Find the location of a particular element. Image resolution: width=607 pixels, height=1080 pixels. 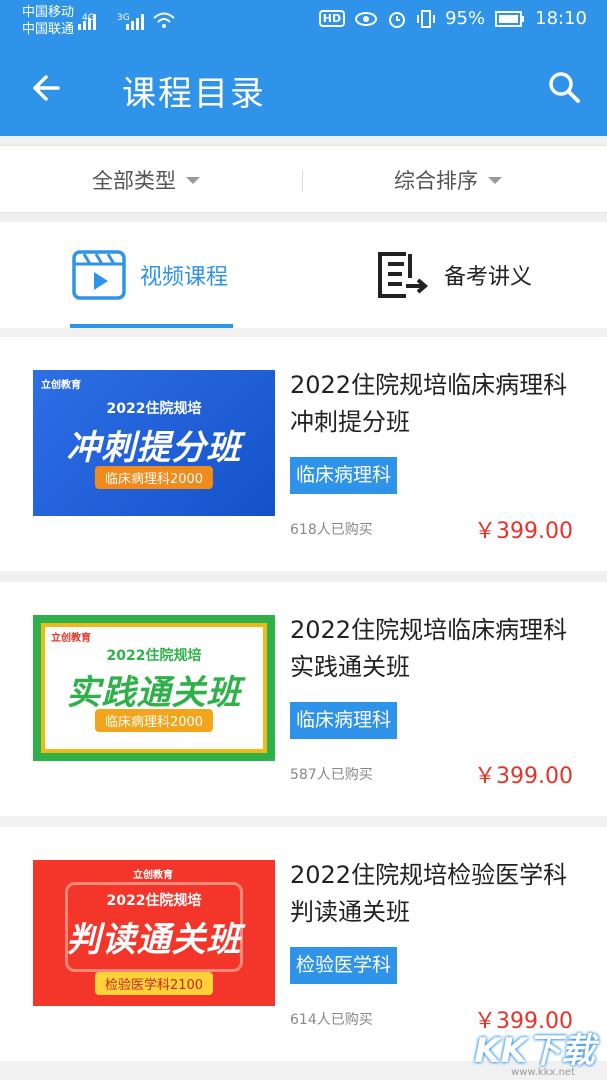

clock: 18:10 is located at coordinates (561, 18).